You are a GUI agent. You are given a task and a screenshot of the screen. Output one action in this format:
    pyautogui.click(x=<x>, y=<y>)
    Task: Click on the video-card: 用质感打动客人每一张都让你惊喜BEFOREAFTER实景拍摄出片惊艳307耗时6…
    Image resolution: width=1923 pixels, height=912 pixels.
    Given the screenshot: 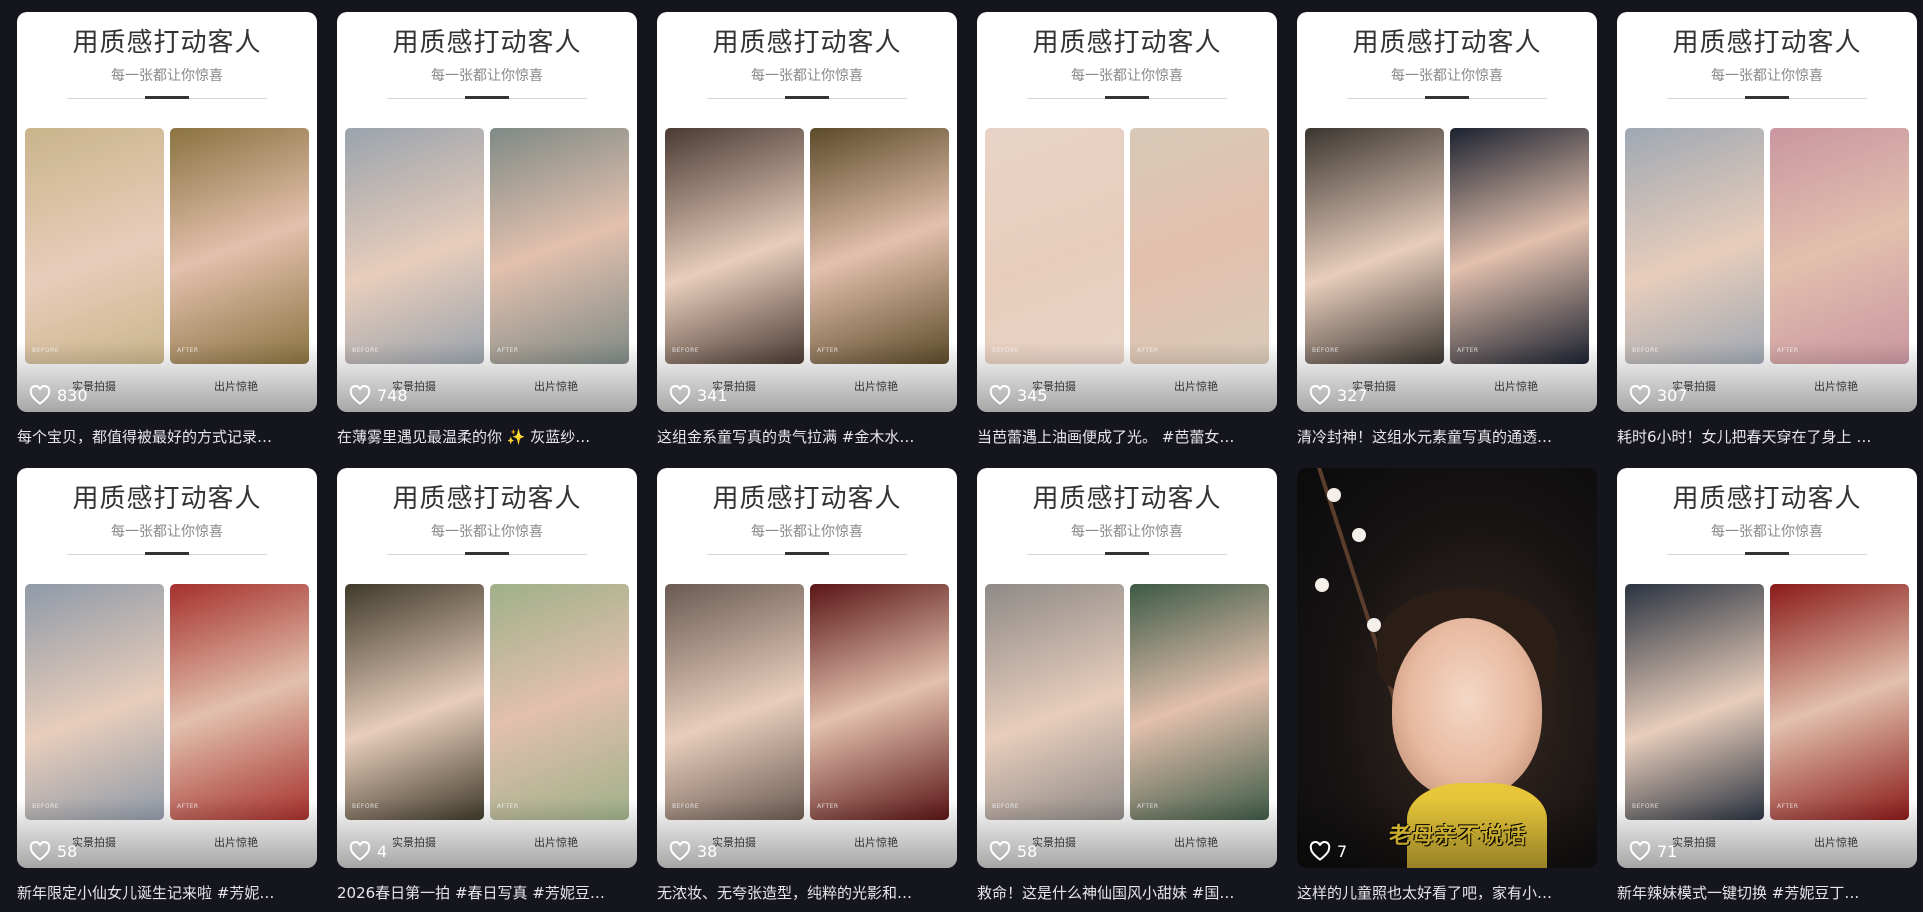 What is the action you would take?
    pyautogui.click(x=1767, y=234)
    